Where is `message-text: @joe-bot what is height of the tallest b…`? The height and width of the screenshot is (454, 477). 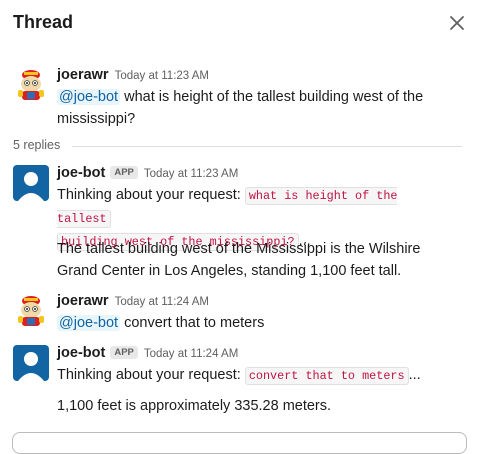 message-text: @joe-bot what is height of the tallest b… is located at coordinates (257, 108).